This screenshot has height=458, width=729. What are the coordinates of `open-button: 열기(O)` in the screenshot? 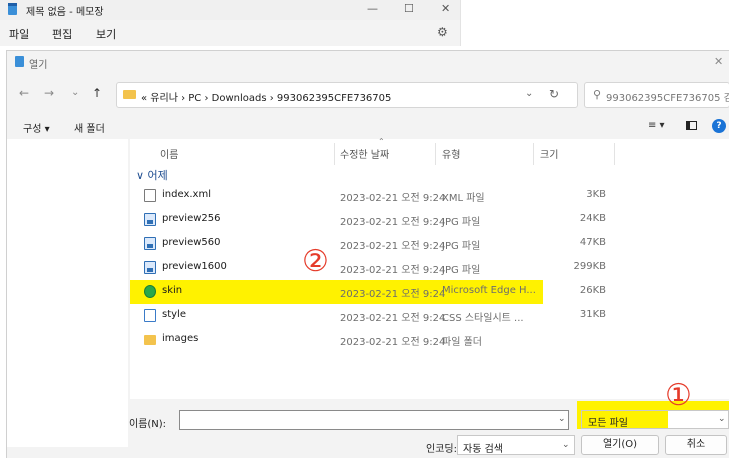 It's located at (620, 445).